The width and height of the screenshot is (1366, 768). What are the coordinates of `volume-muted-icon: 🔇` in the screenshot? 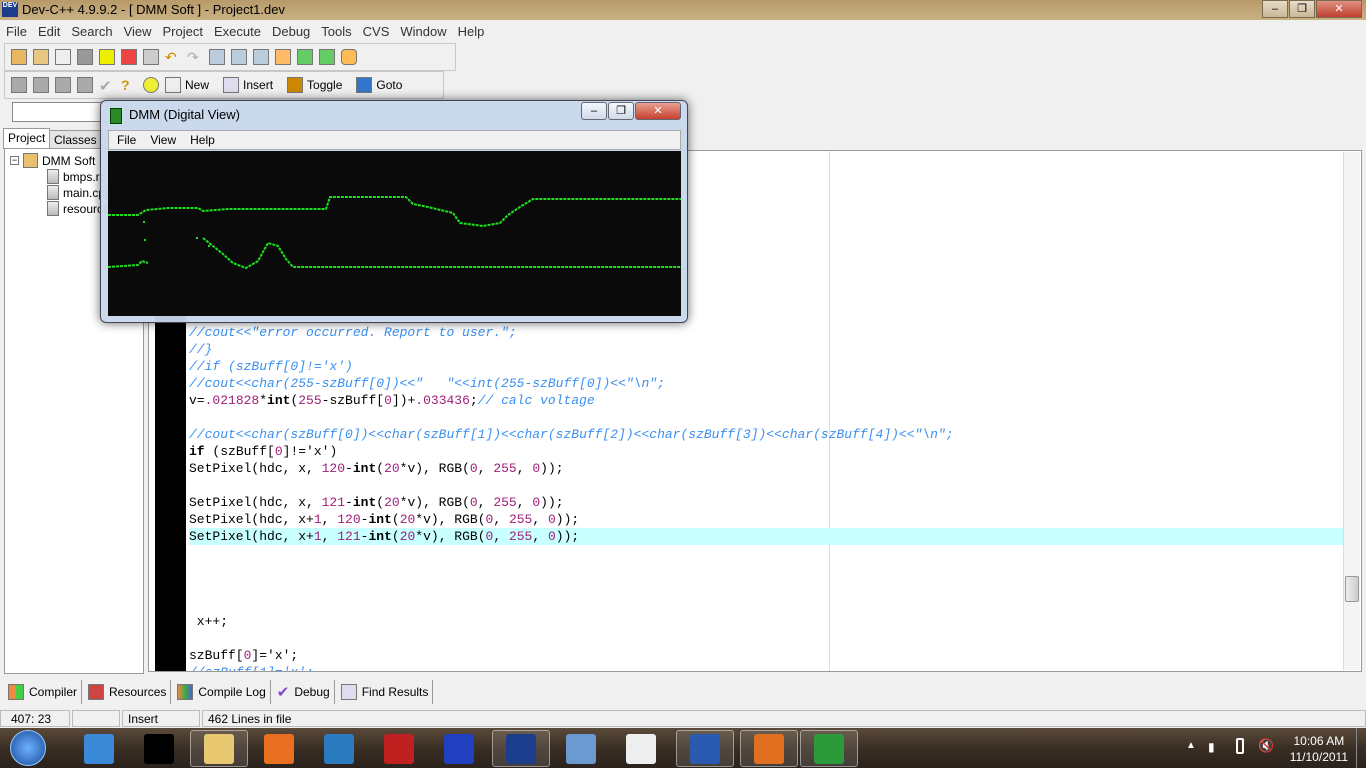 It's located at (1266, 746).